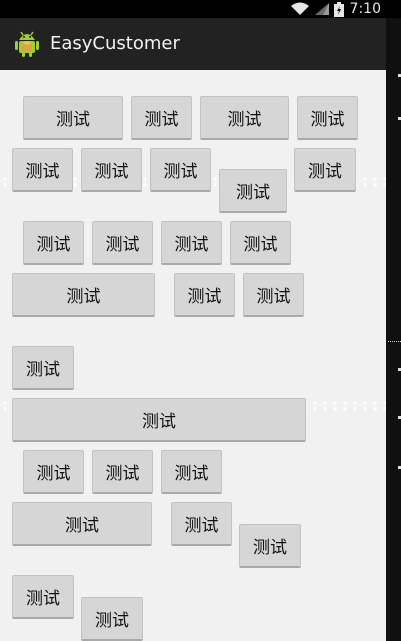  I want to click on action-bar: EasyCustomer, so click(193, 44).